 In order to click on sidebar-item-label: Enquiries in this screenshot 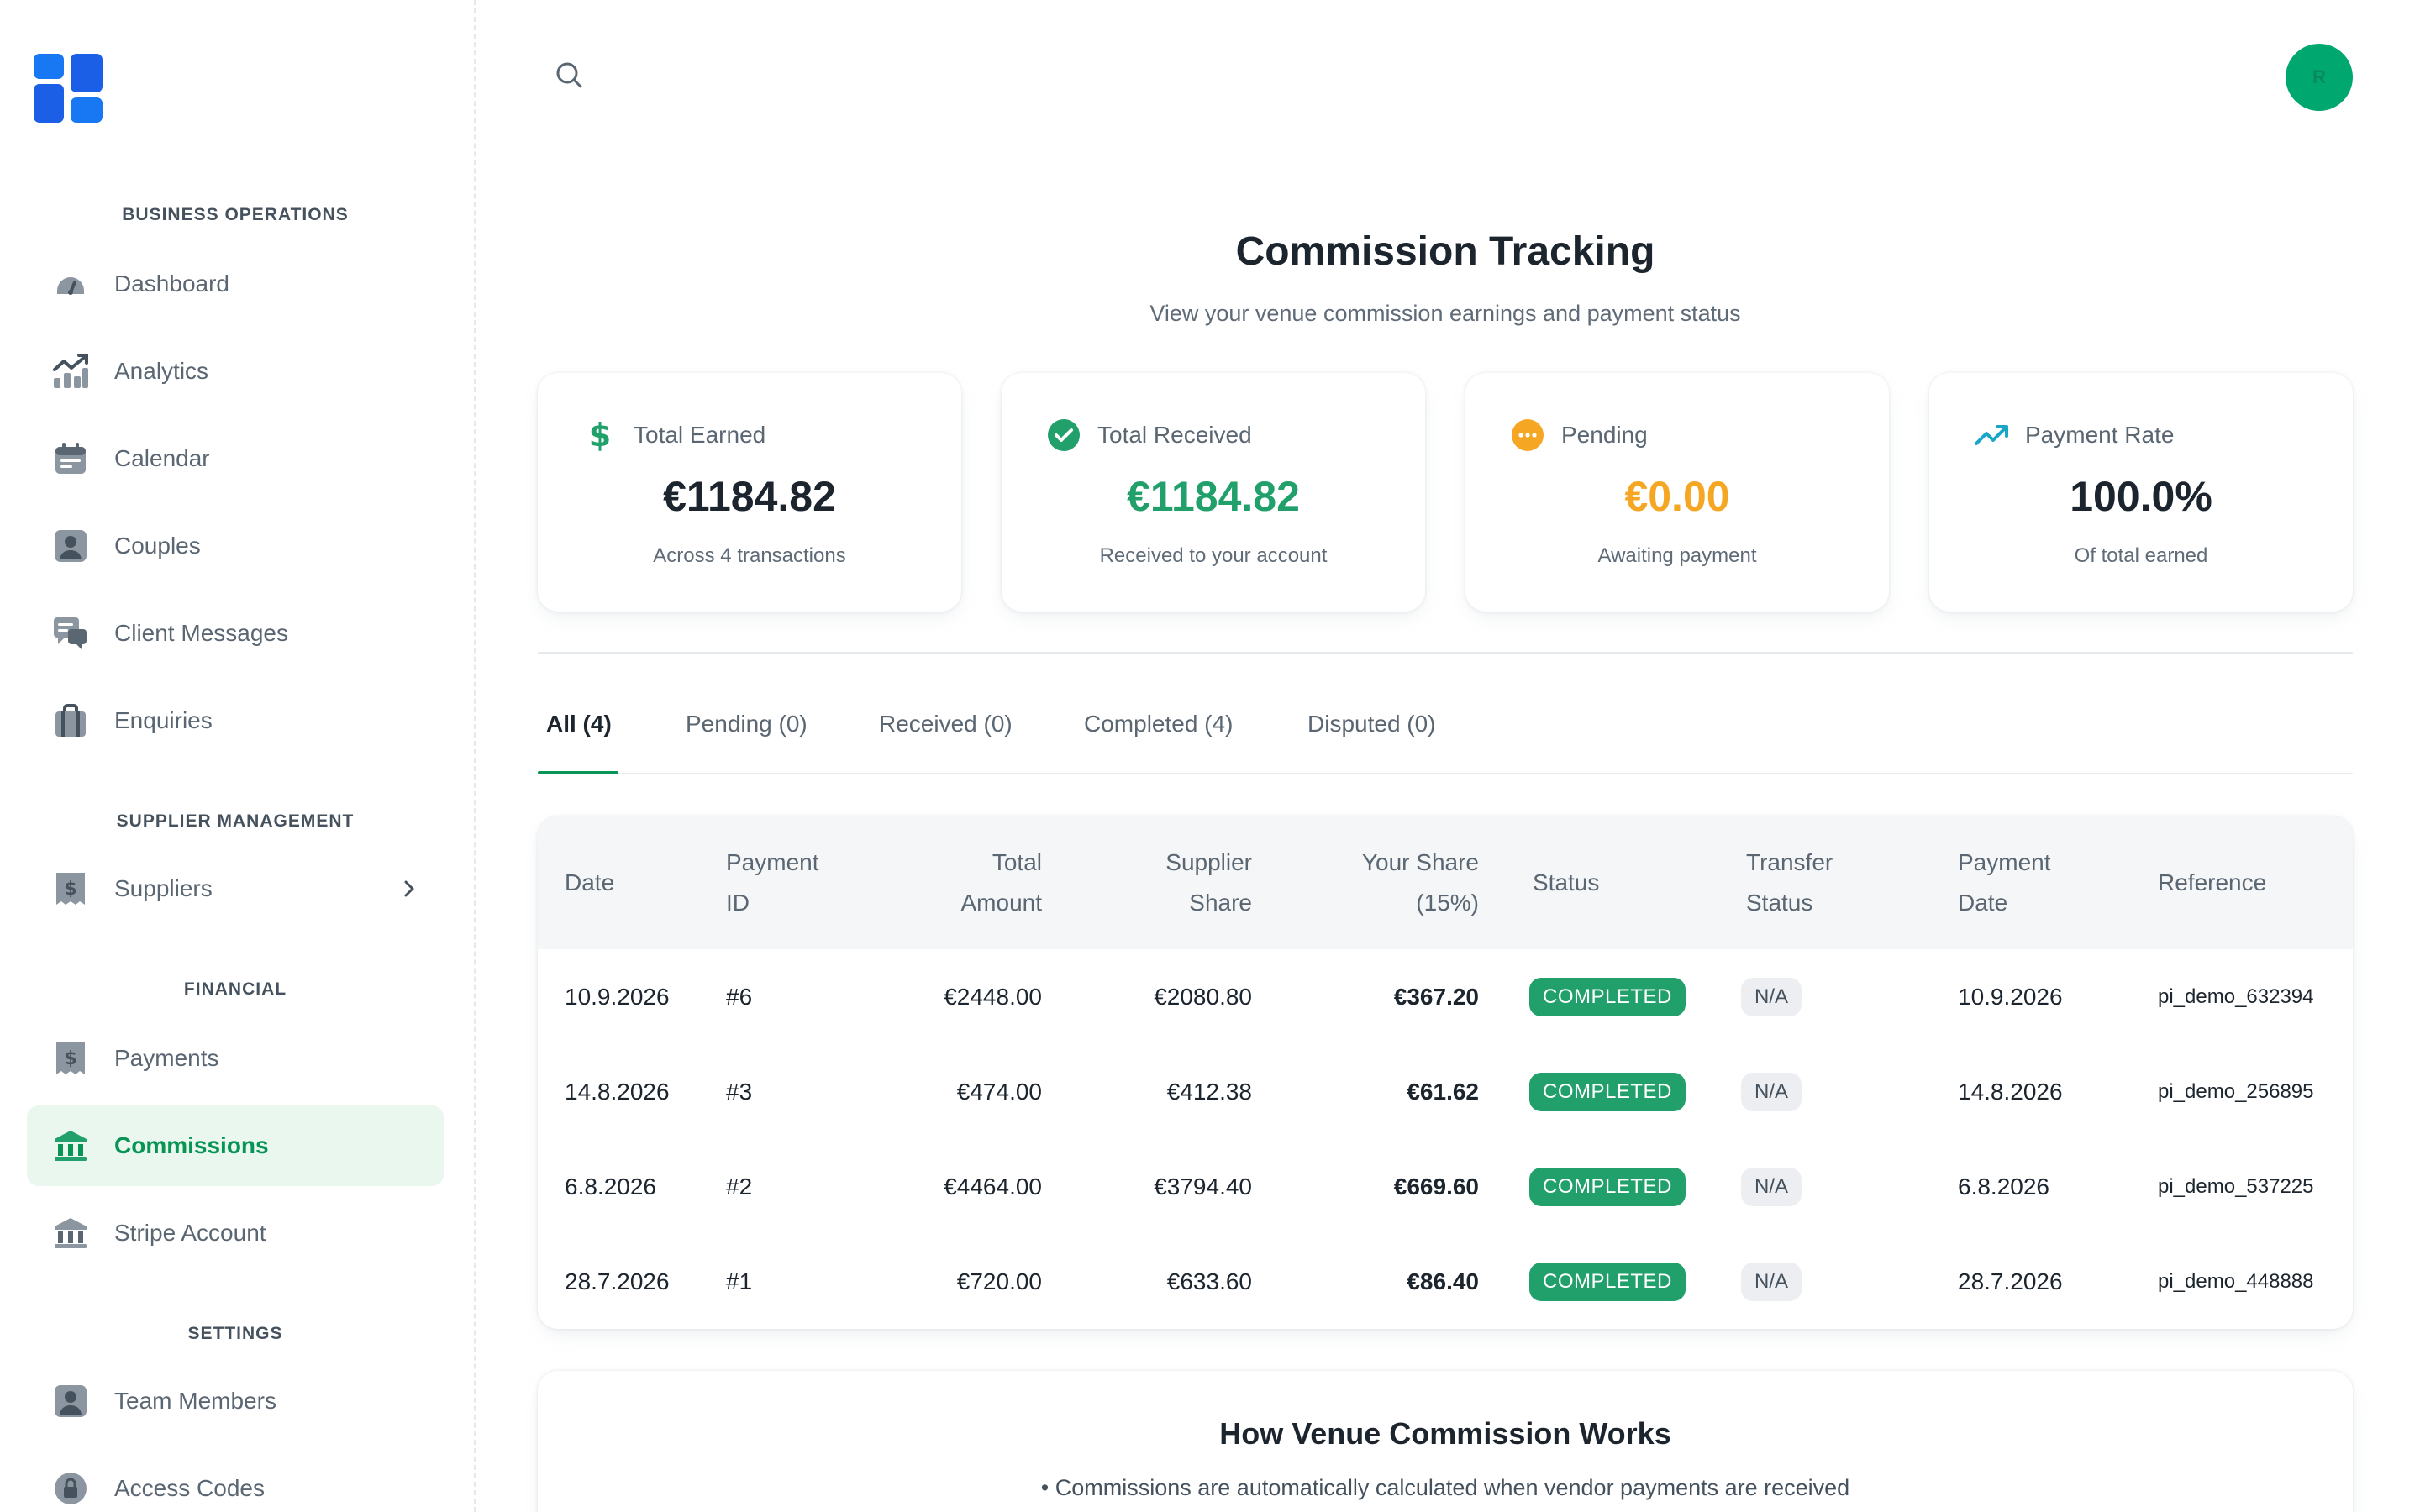, I will do `click(163, 720)`.